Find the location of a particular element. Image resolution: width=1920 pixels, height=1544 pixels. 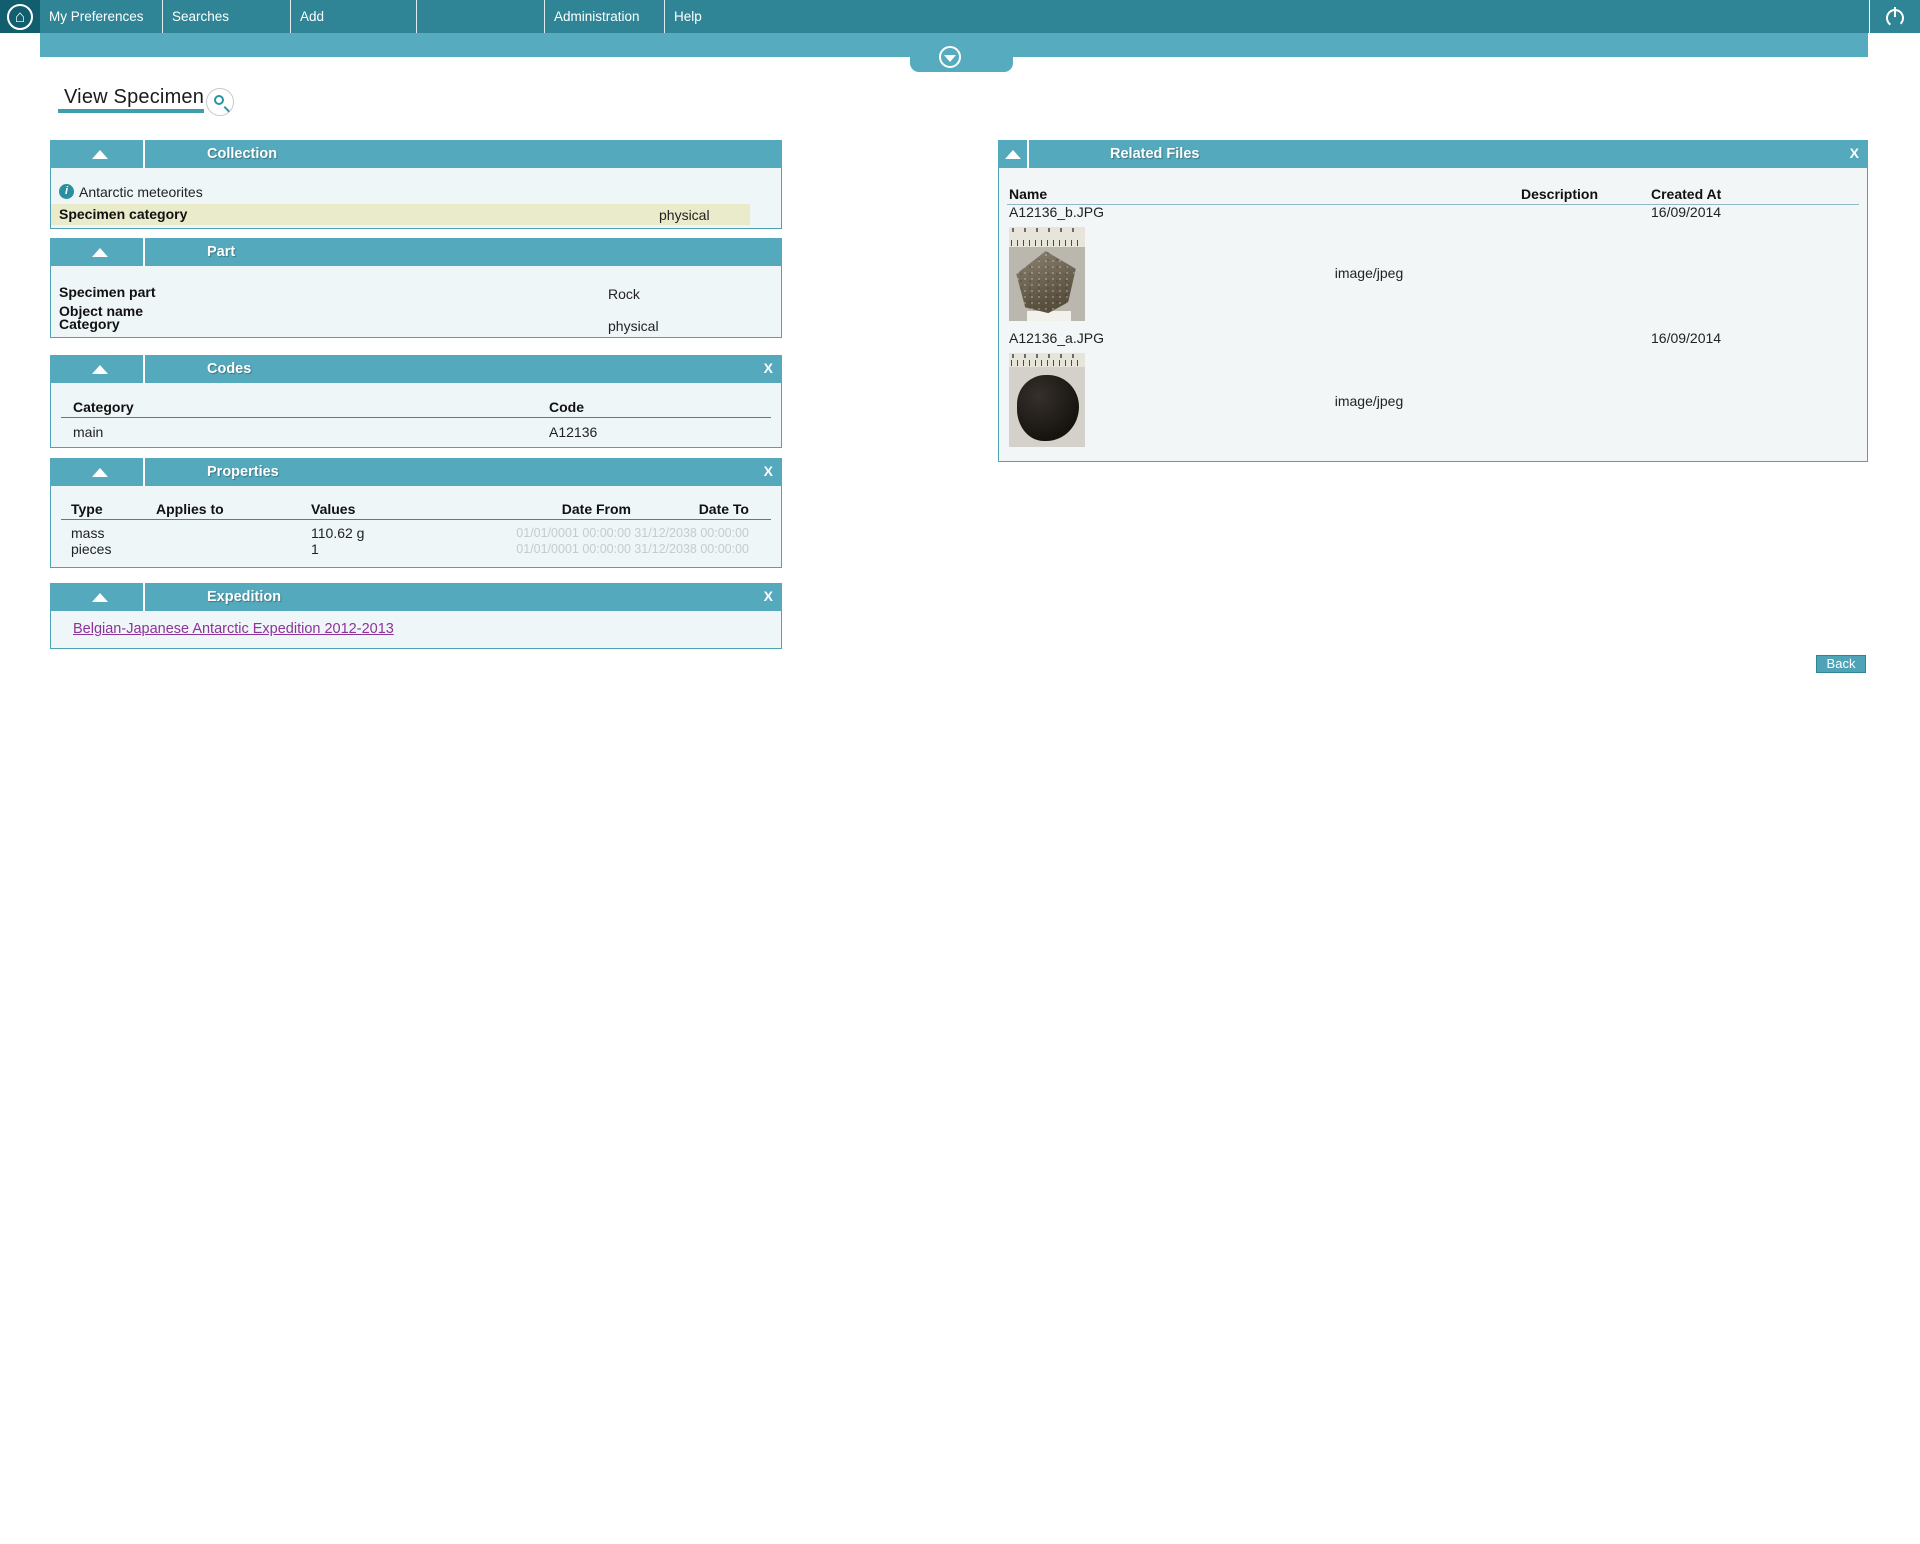

prop-col-values: Values is located at coordinates (333, 509).